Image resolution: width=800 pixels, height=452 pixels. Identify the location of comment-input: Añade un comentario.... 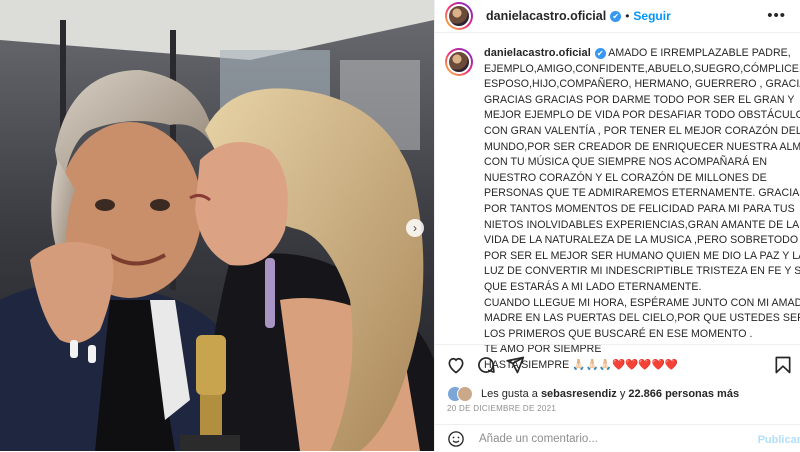
(538, 439).